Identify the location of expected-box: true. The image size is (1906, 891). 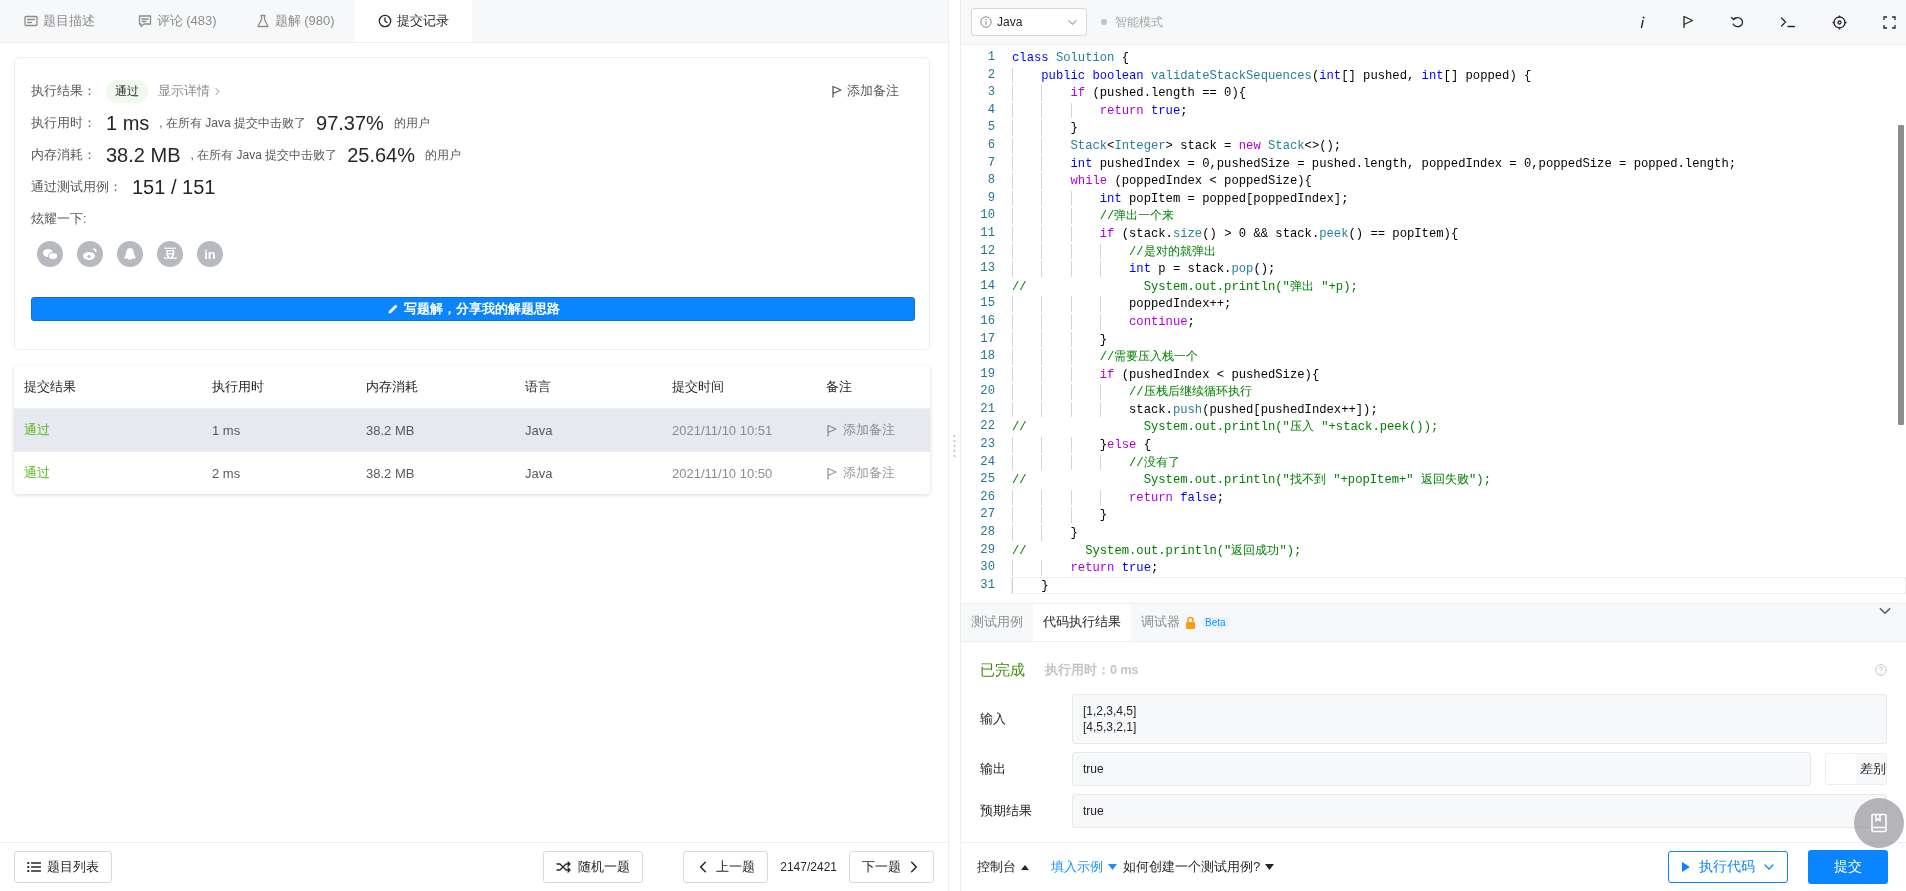
(1479, 811).